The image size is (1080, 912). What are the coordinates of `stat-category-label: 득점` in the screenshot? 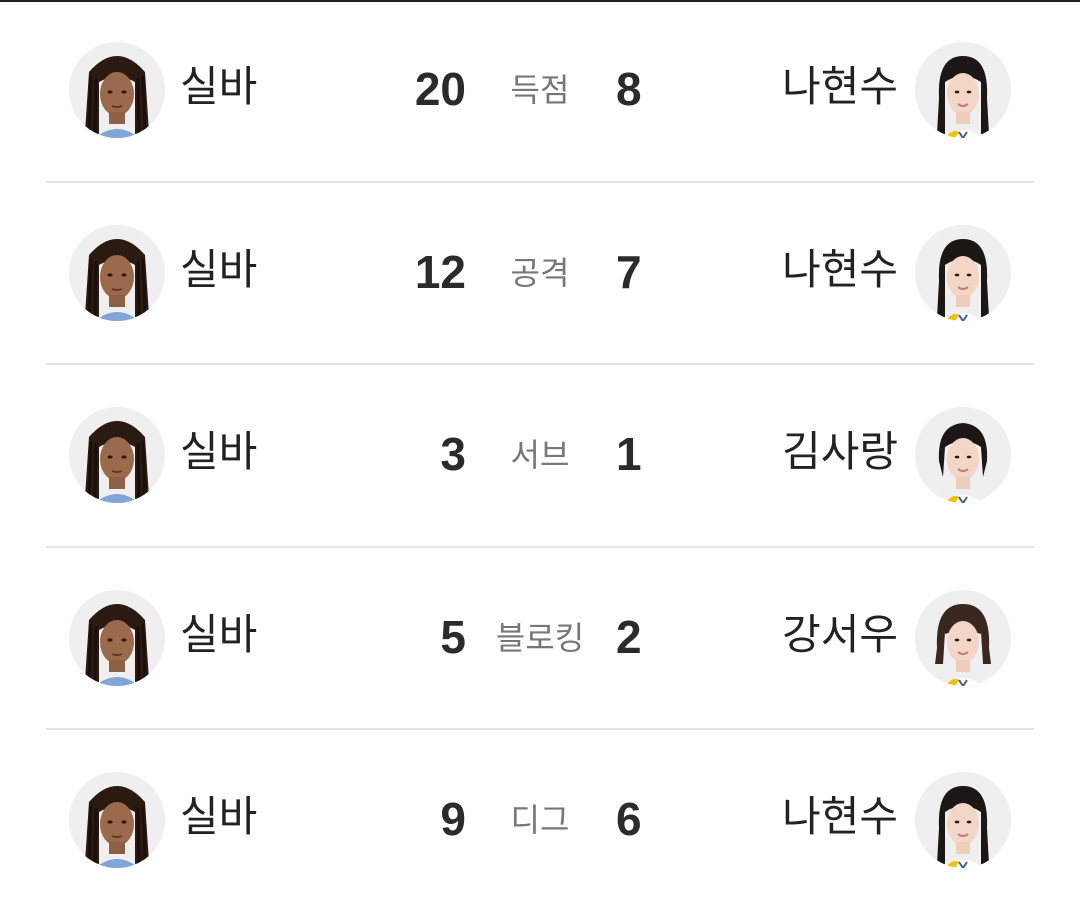 It's located at (540, 90).